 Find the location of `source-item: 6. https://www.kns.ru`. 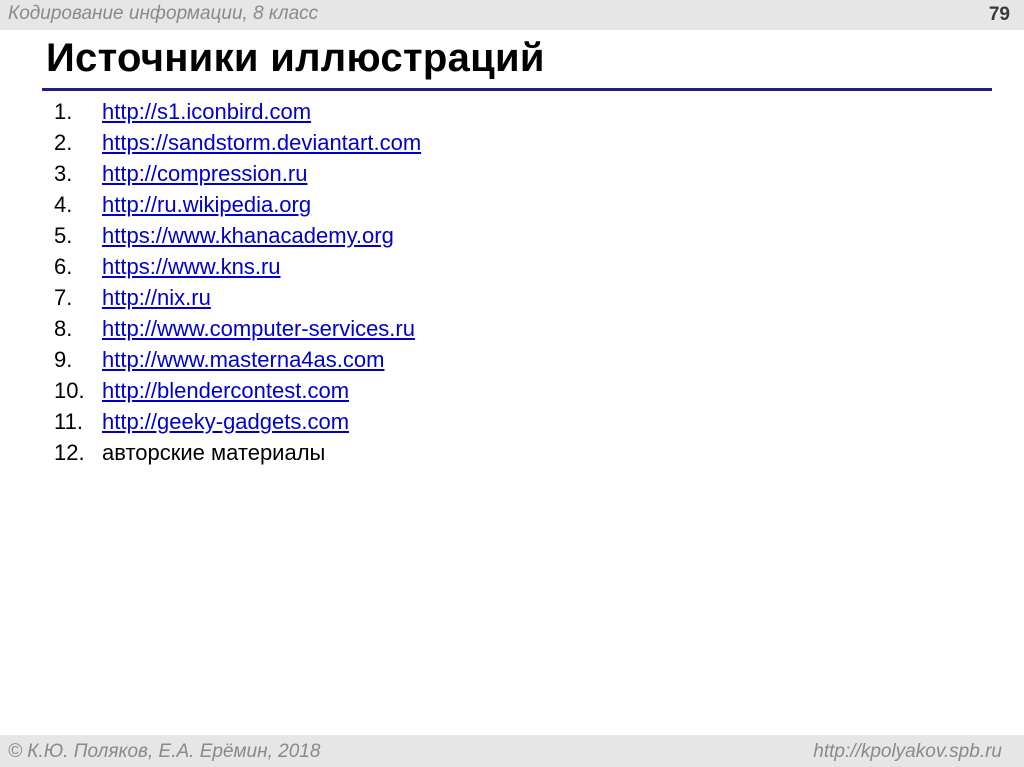

source-item: 6. https://www.kns.ru is located at coordinates (237, 266).